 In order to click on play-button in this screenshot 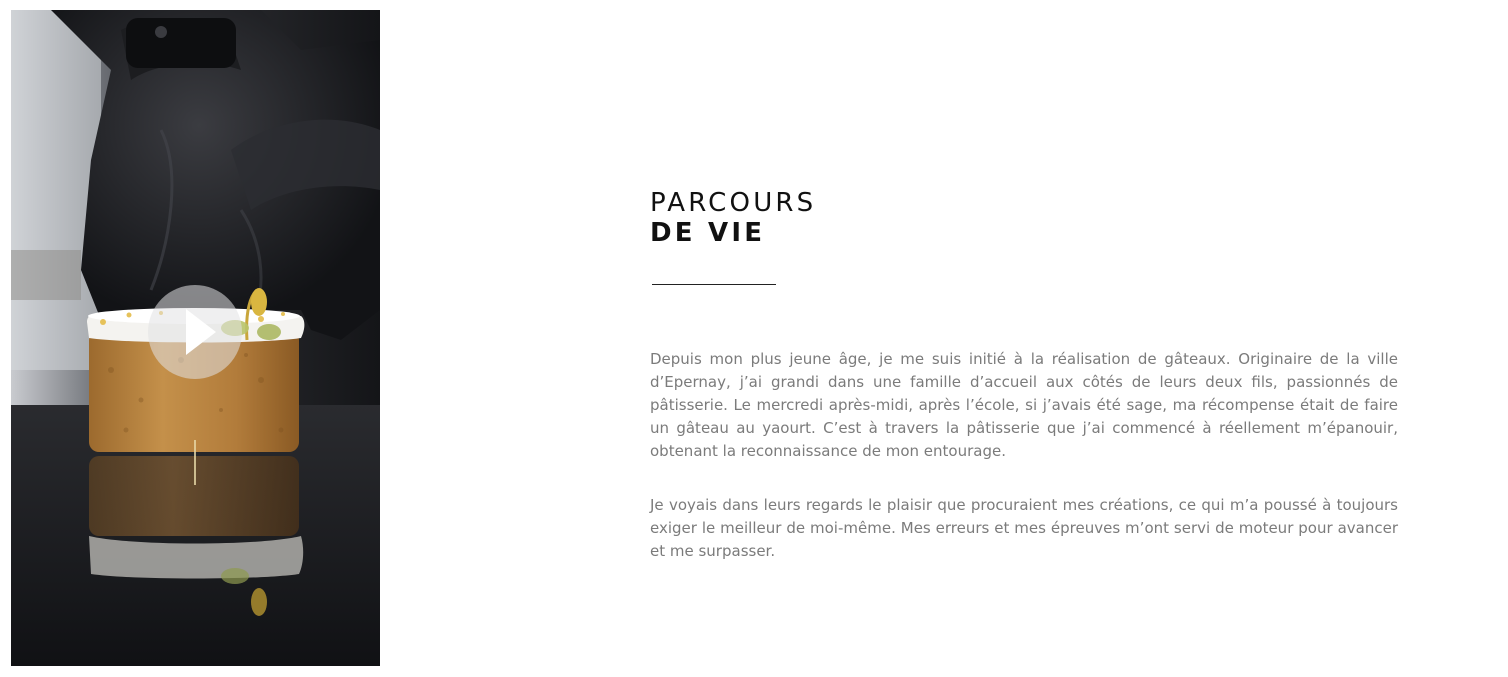, I will do `click(195, 332)`.